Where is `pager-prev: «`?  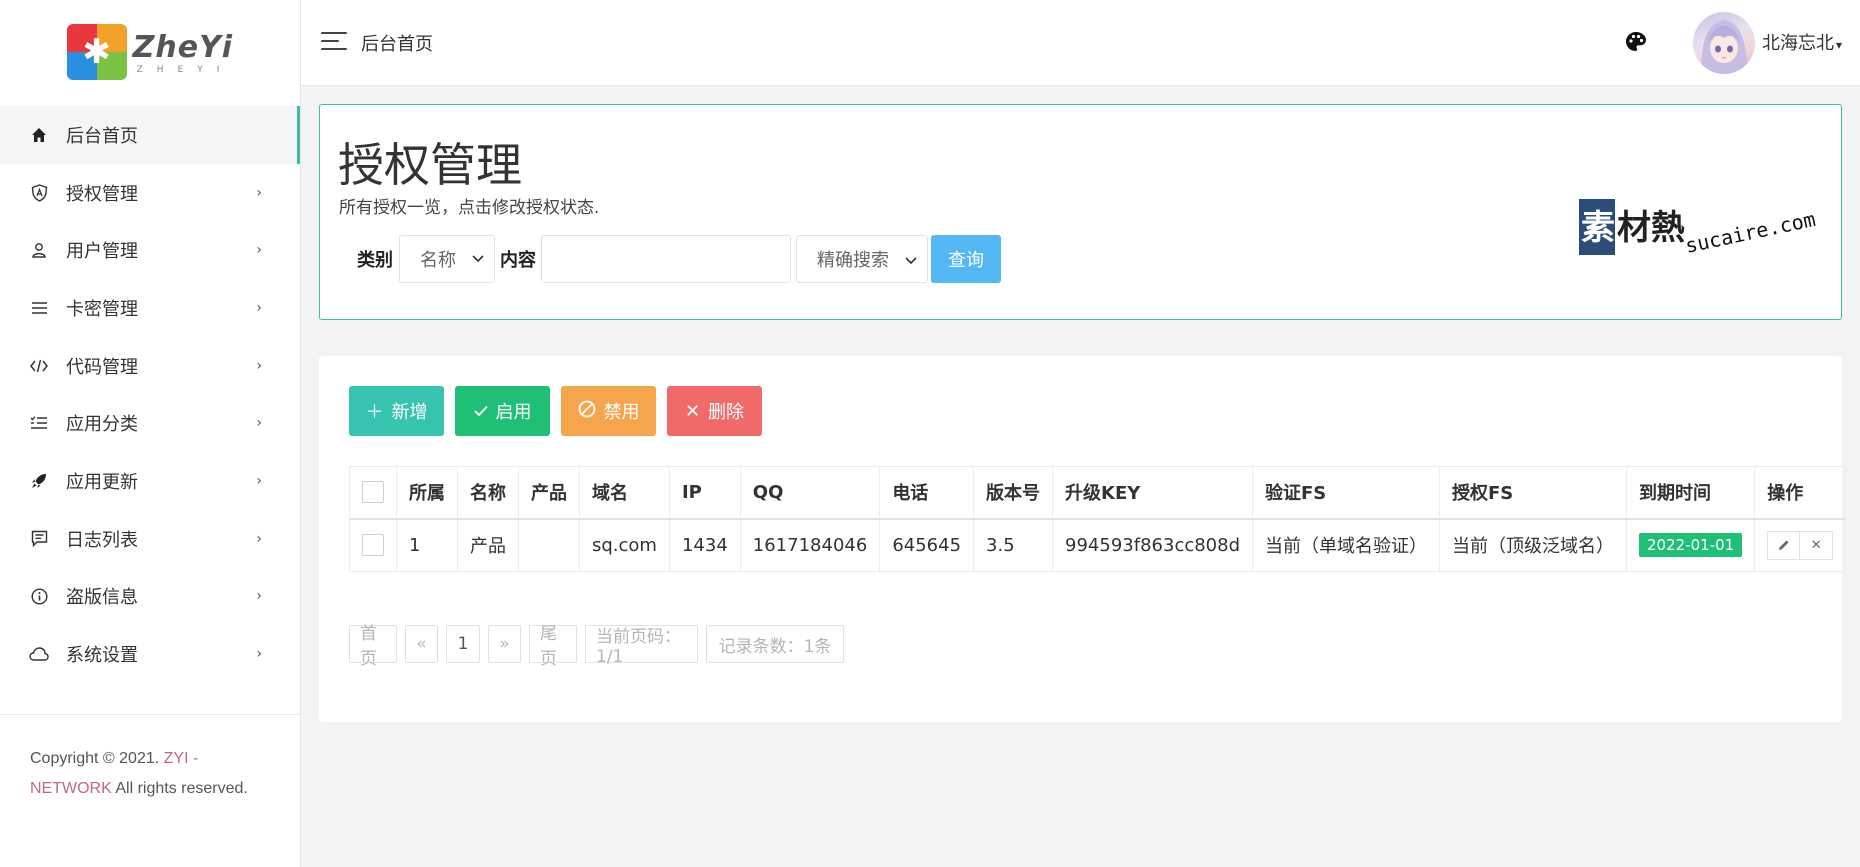 pager-prev: « is located at coordinates (421, 644).